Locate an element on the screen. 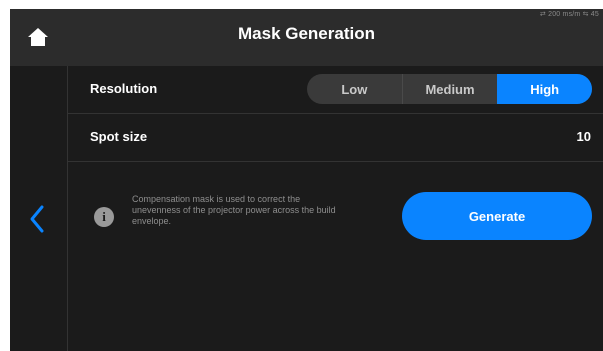 Image resolution: width=603 pixels, height=351 pixels. resolution-row: Resolution Low Medium High is located at coordinates (335, 90).